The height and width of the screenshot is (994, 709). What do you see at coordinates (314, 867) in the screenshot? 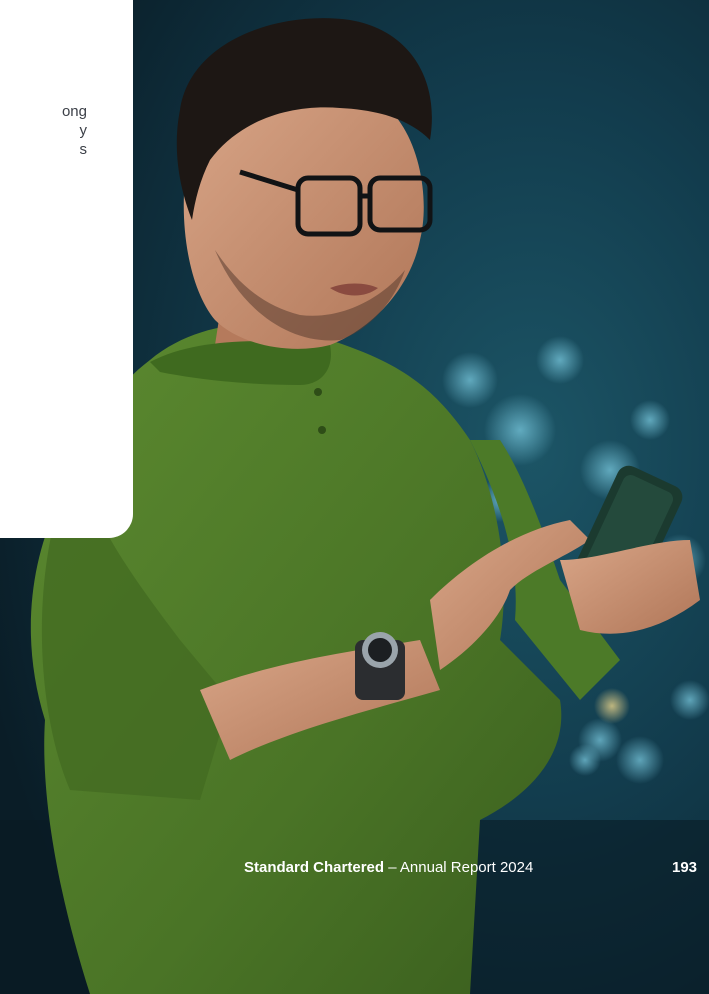
I see `brand-name: Standard Chartered` at bounding box center [314, 867].